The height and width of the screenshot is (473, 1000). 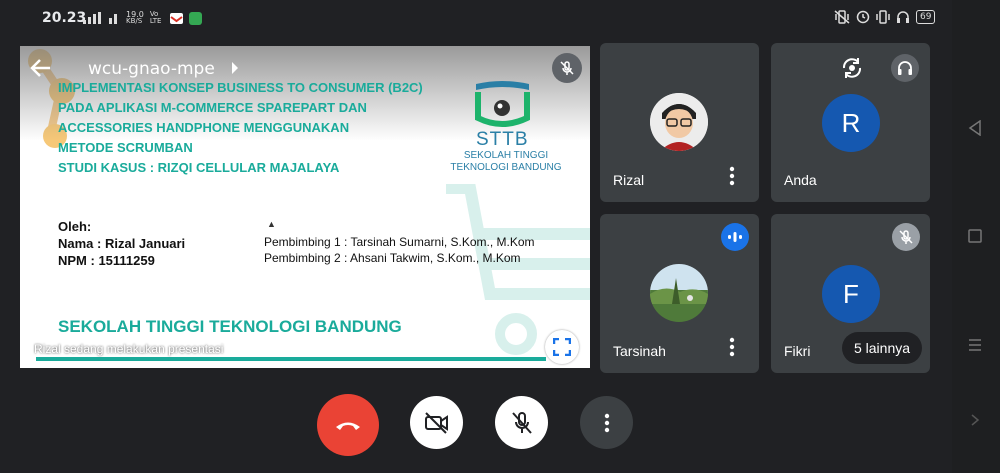 I want to click on slide-title-line-5: STUDI KASUS : RIZQI CELLULAR MAJALAYA, so click(x=199, y=167).